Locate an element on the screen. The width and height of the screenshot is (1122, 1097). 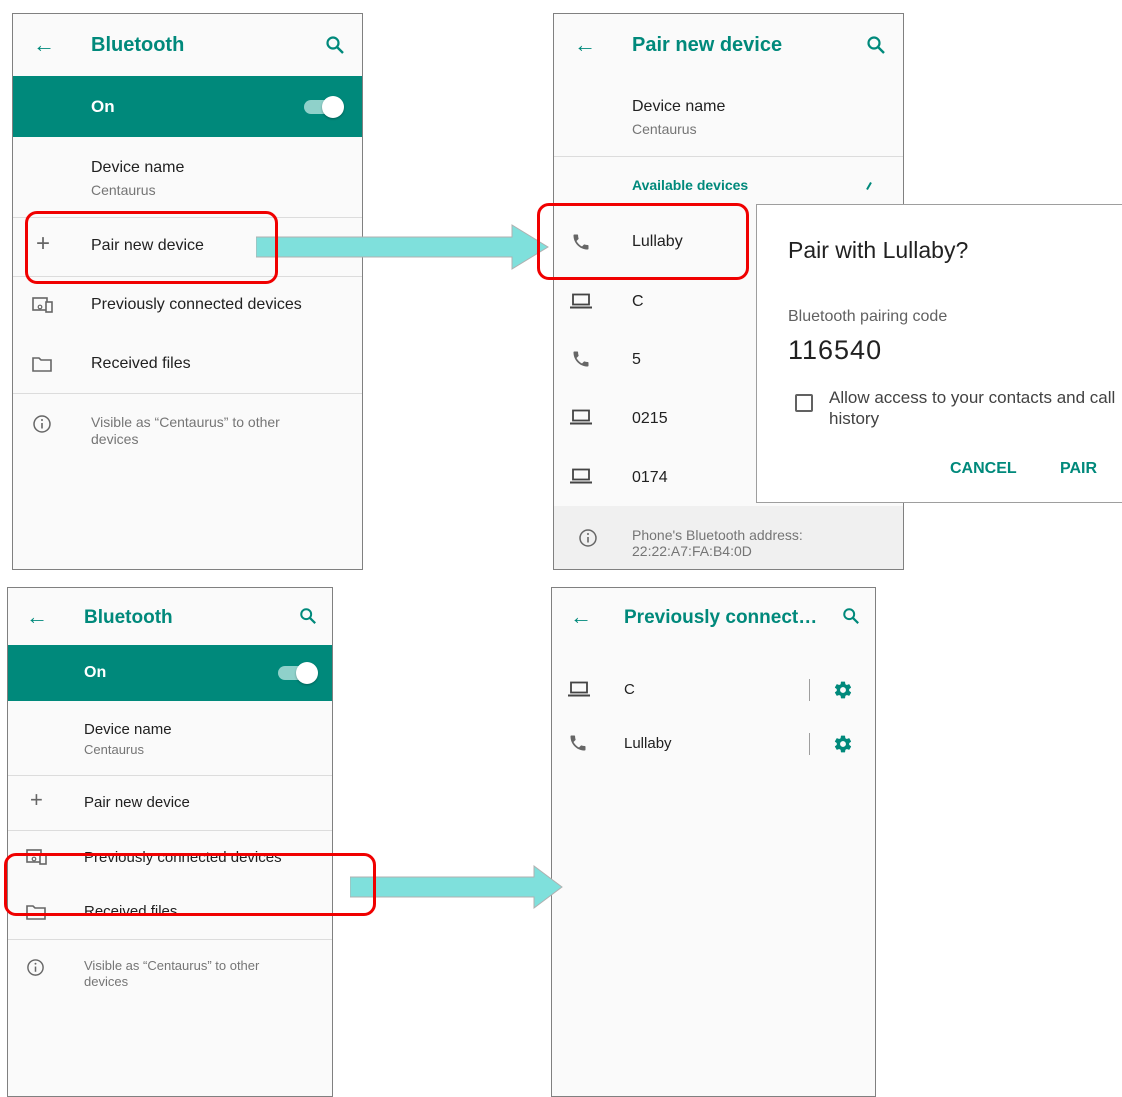
previously-connected-screen: ← Previously connect… C Lullaby is located at coordinates (713, 842).